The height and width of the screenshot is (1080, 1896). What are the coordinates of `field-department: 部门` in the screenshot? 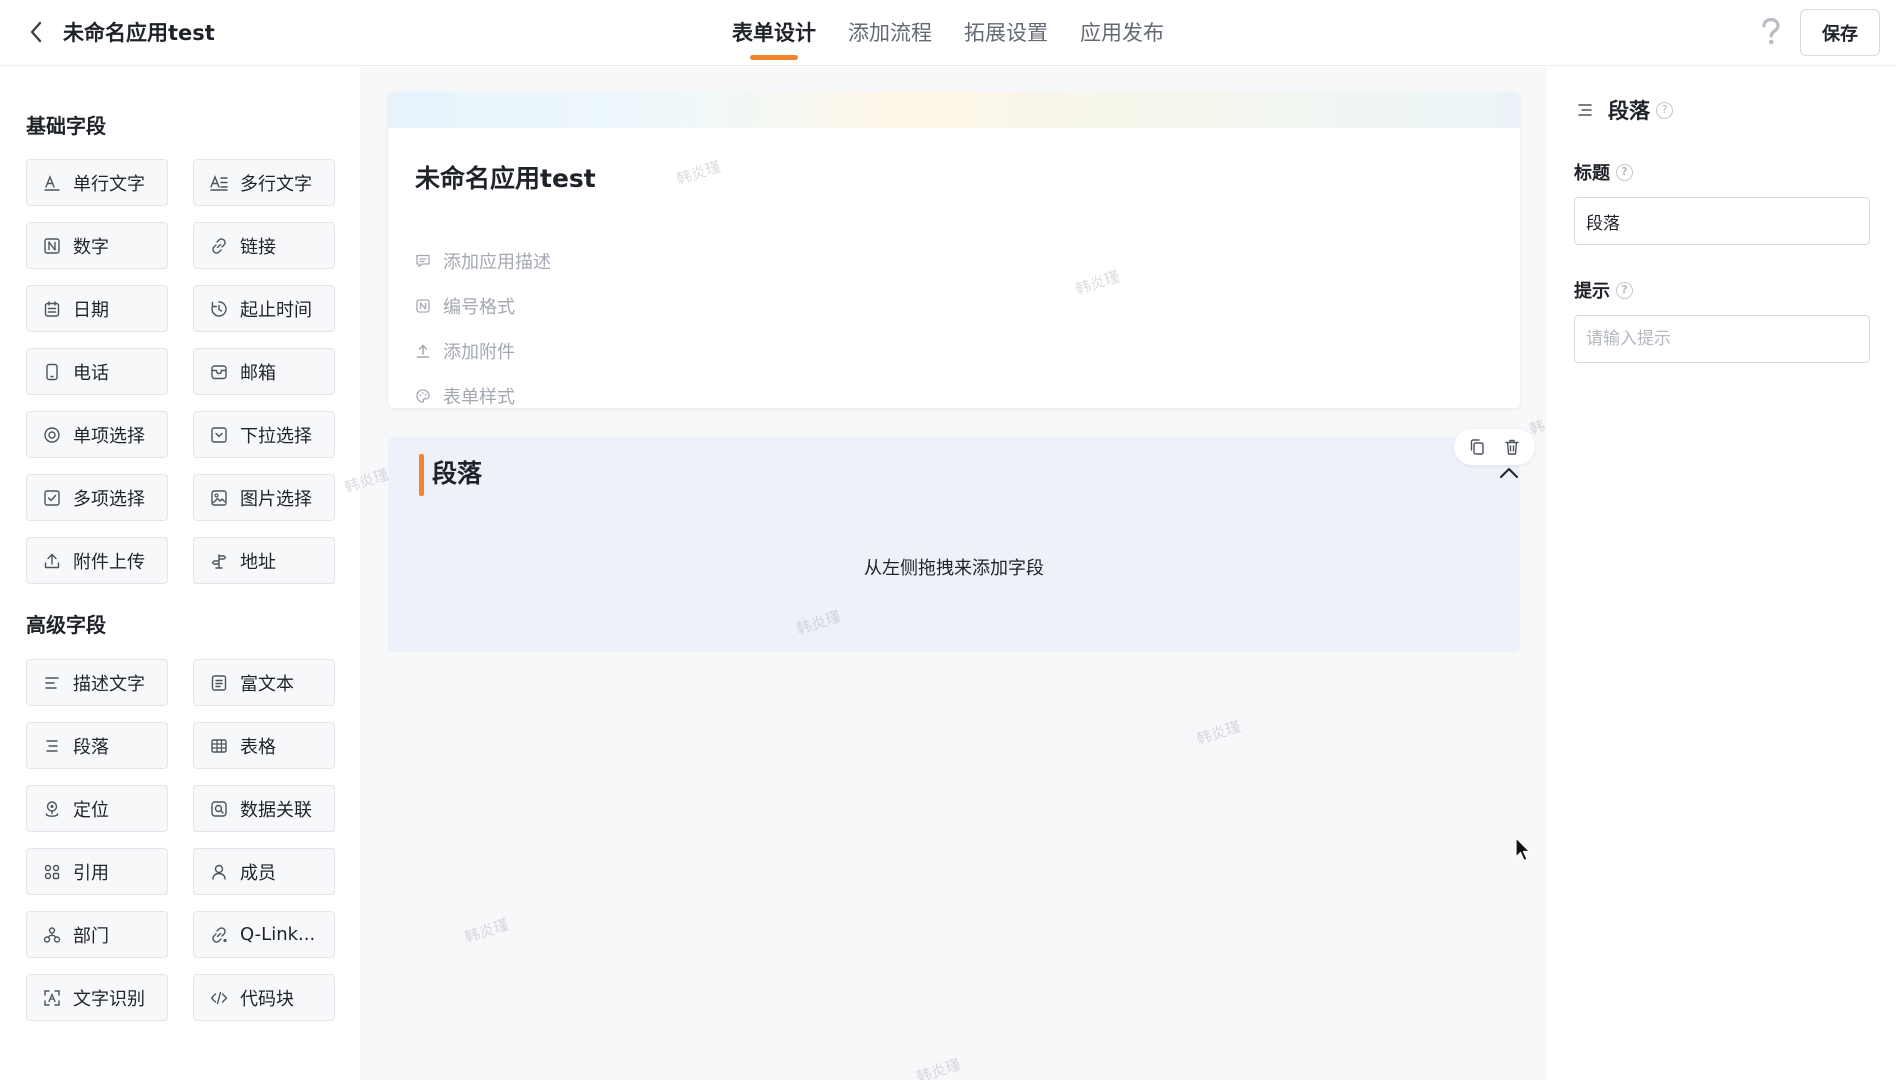 It's located at (97, 934).